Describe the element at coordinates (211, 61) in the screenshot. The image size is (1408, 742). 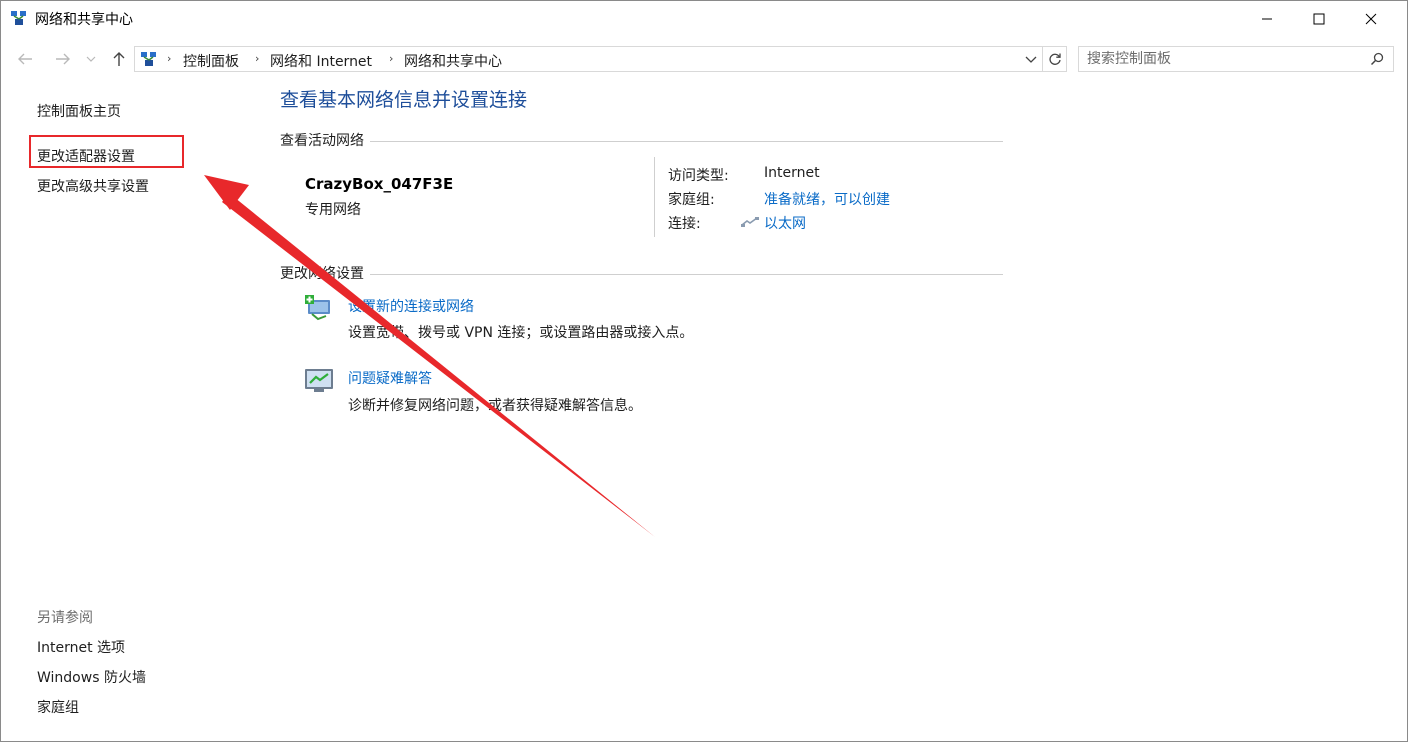
I see `breadcrumb-control-panel: 控制面板` at that location.